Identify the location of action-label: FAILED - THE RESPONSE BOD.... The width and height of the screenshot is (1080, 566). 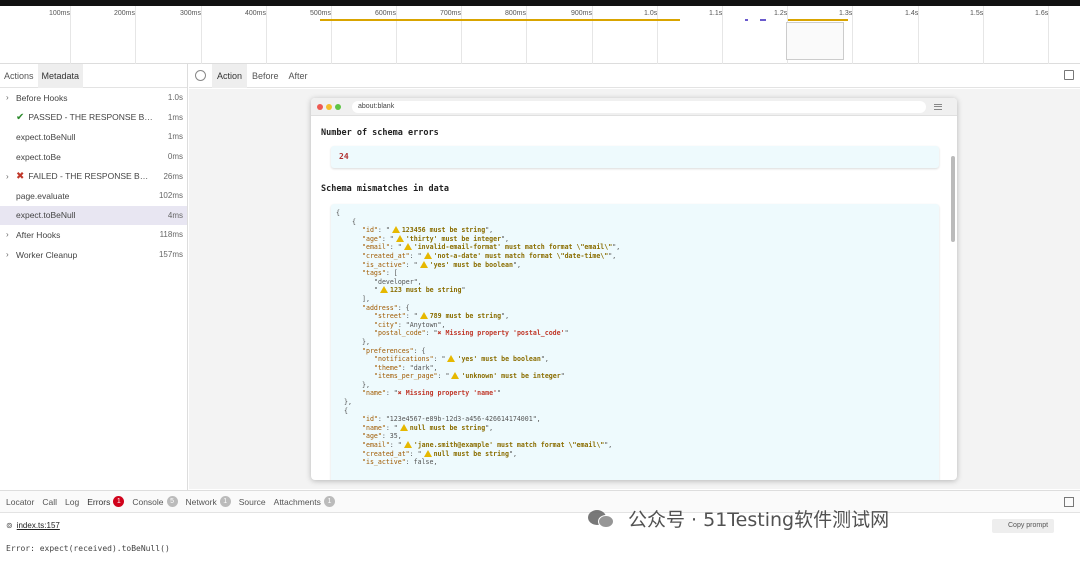
(90, 176).